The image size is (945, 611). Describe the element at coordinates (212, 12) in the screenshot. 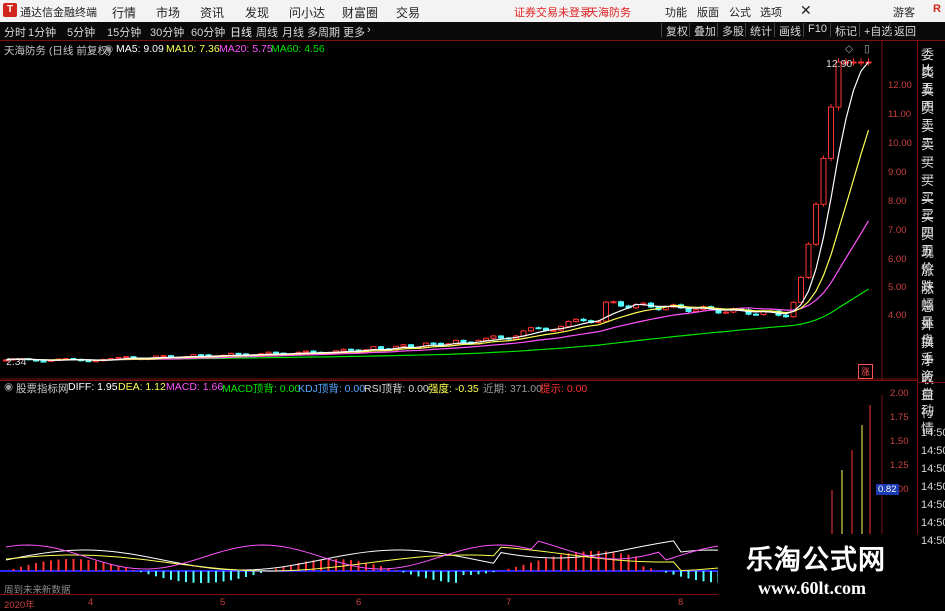

I see `menu-item-news: 资讯` at that location.